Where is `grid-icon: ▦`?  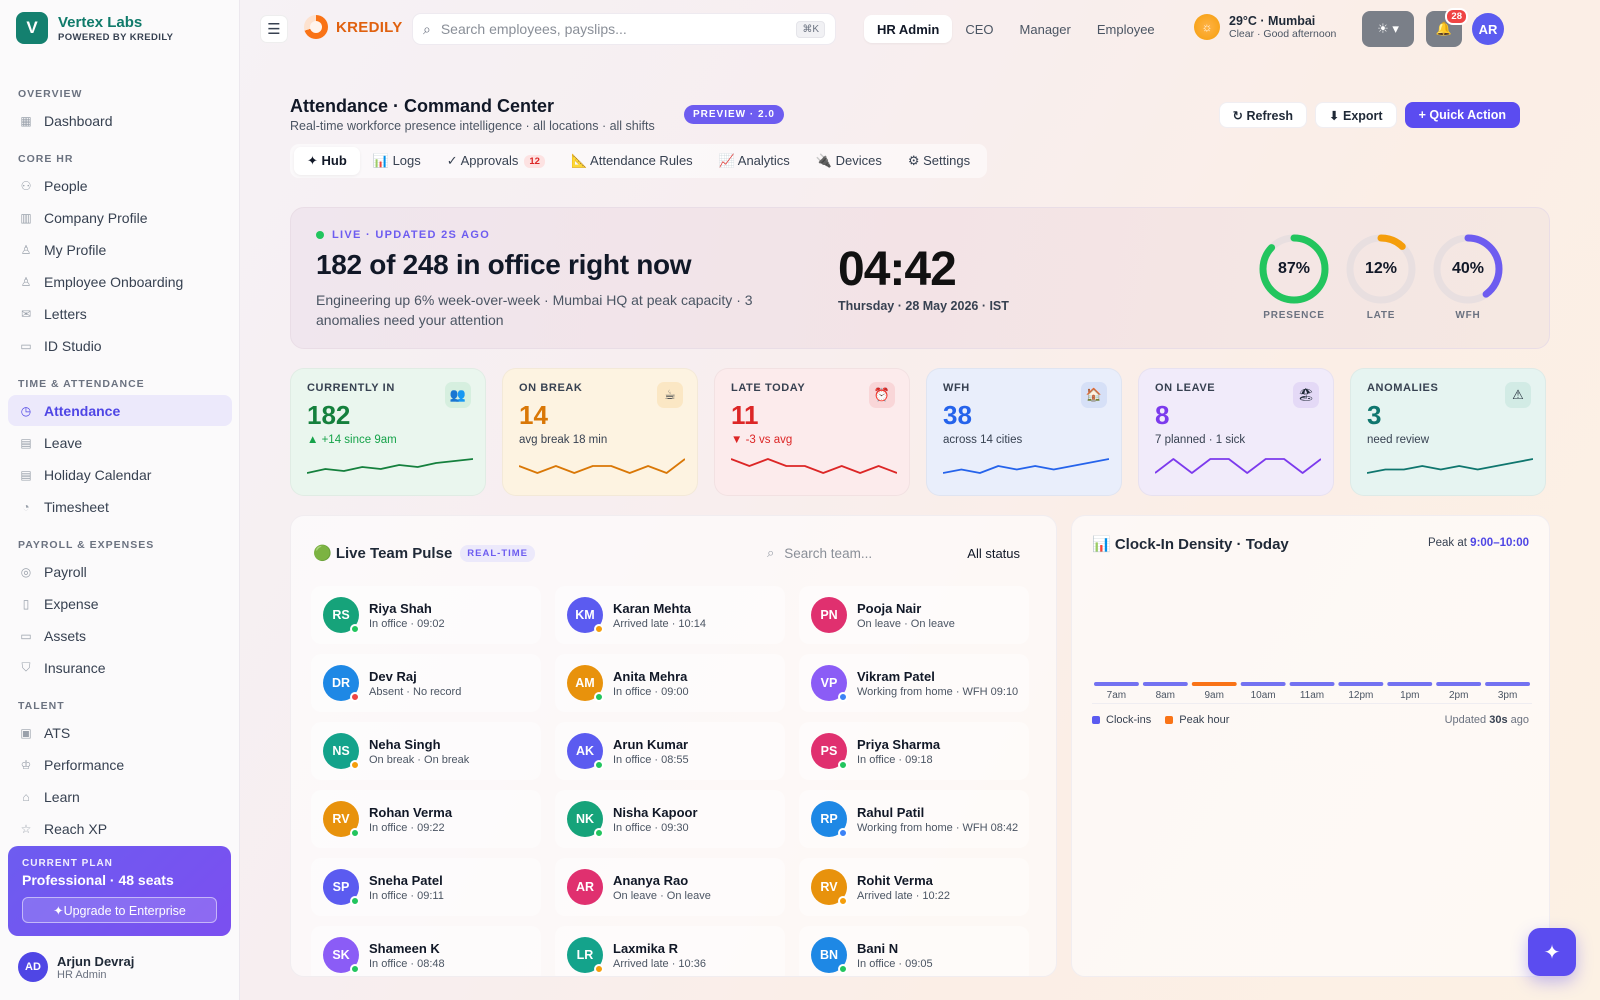 grid-icon: ▦ is located at coordinates (26, 120).